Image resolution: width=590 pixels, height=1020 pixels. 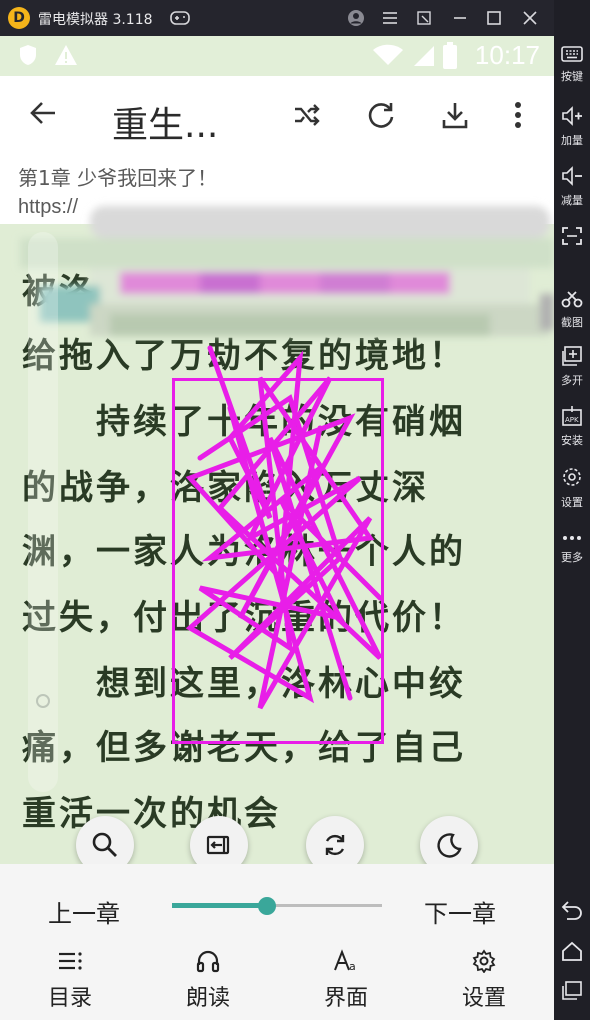 I want to click on volume-down-icon, so click(x=572, y=176).